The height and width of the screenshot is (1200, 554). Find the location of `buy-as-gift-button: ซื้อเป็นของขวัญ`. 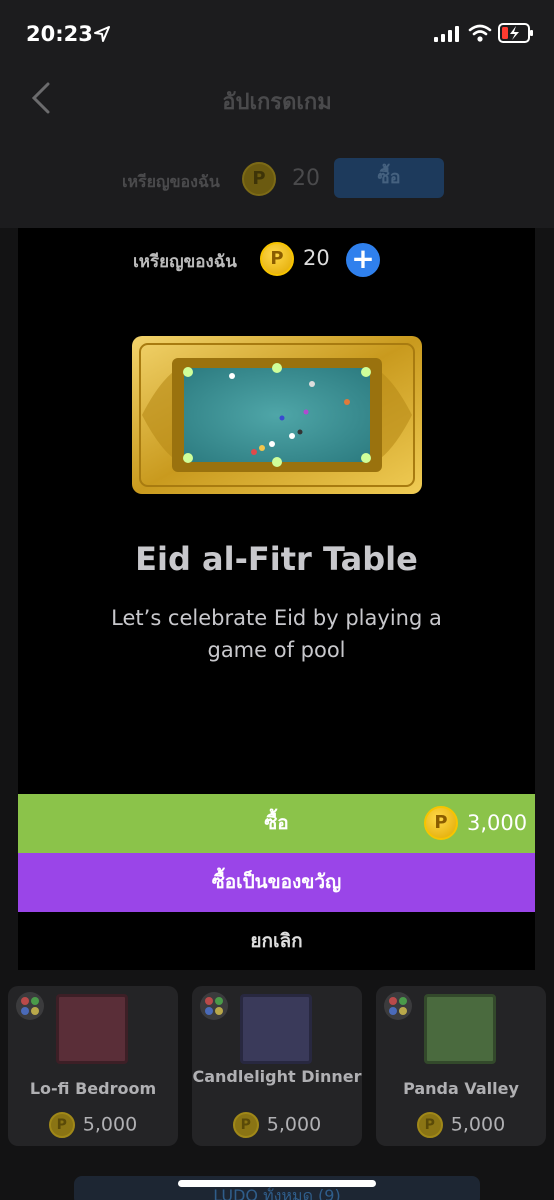

buy-as-gift-button: ซื้อเป็นของขวัญ is located at coordinates (276, 882).